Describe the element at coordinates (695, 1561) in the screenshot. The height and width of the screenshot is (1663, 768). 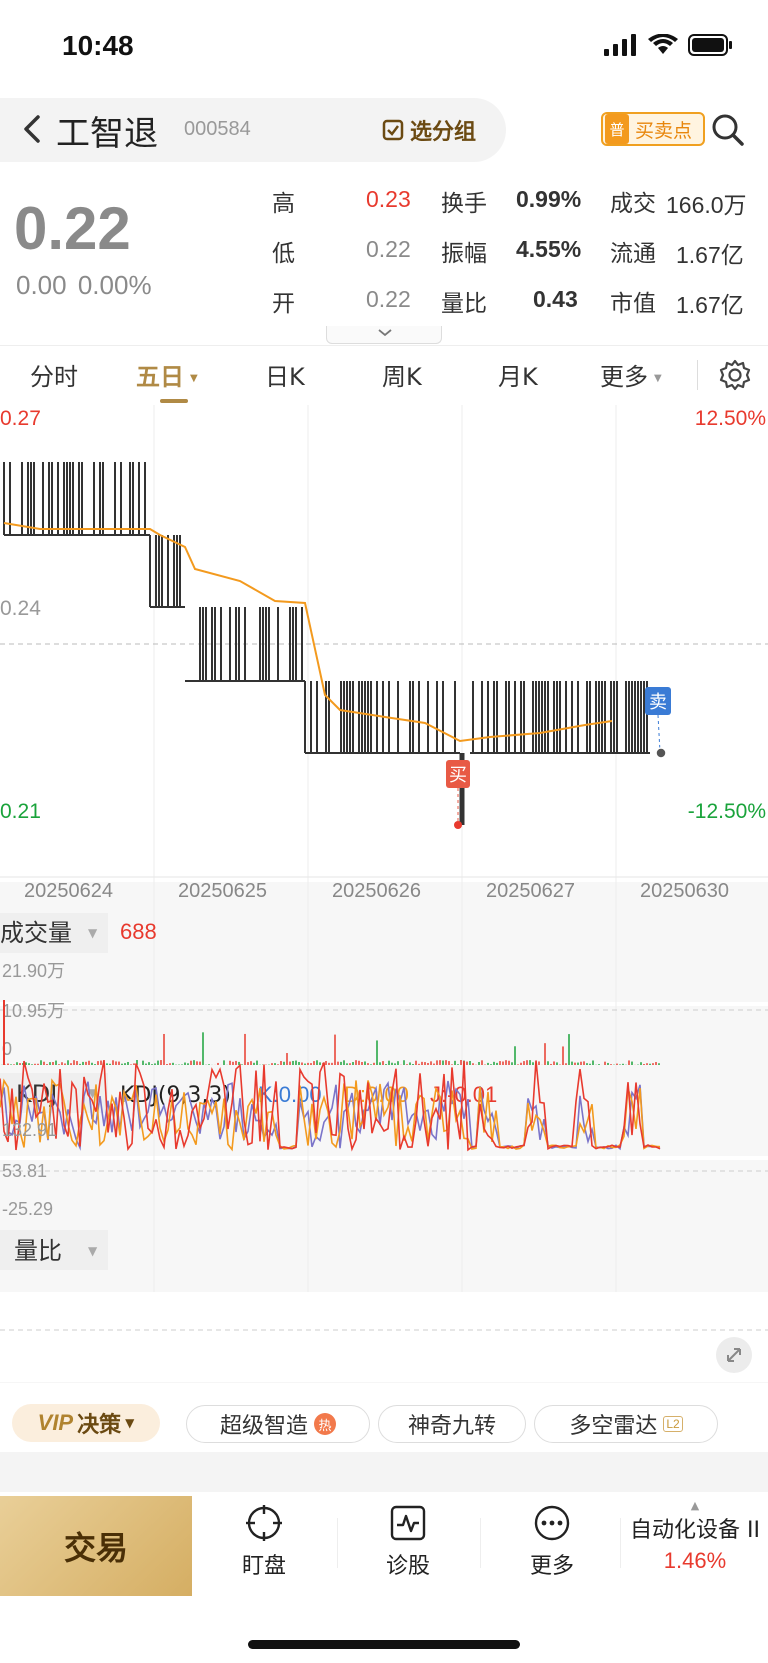
I see `sector-percent: 1.46%` at that location.